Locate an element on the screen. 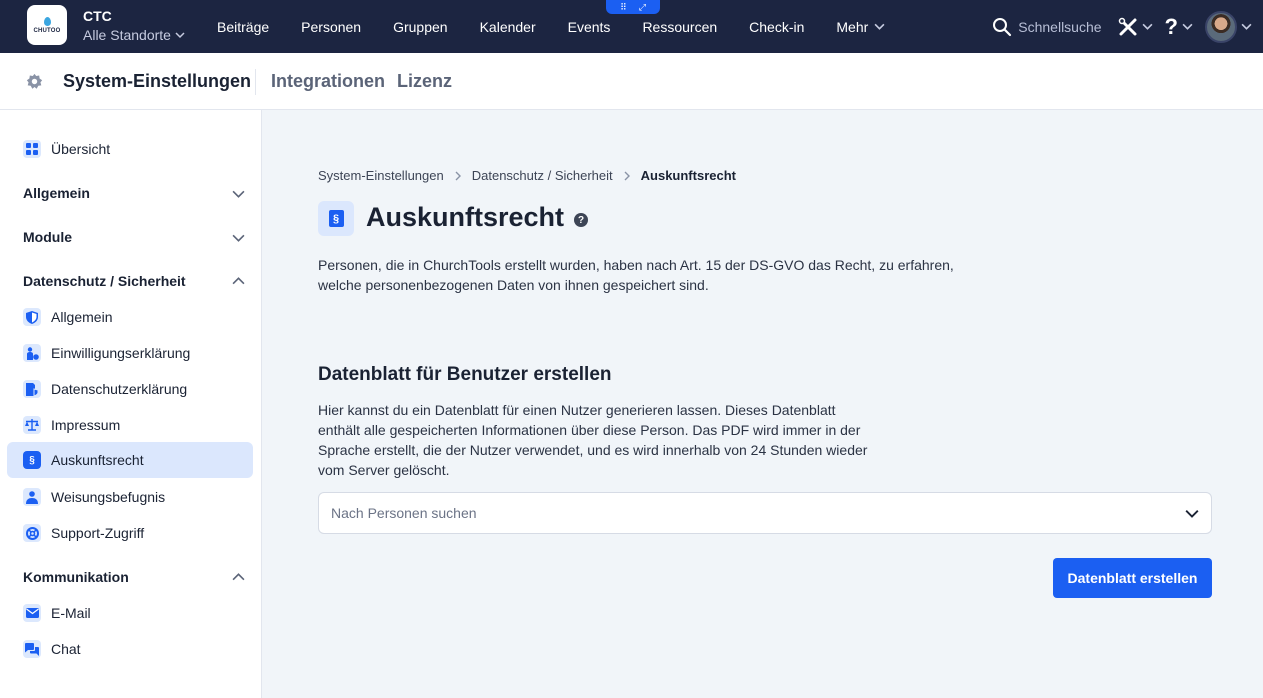 This screenshot has width=1263, height=698. nav-item-label: Kalender is located at coordinates (507, 26).